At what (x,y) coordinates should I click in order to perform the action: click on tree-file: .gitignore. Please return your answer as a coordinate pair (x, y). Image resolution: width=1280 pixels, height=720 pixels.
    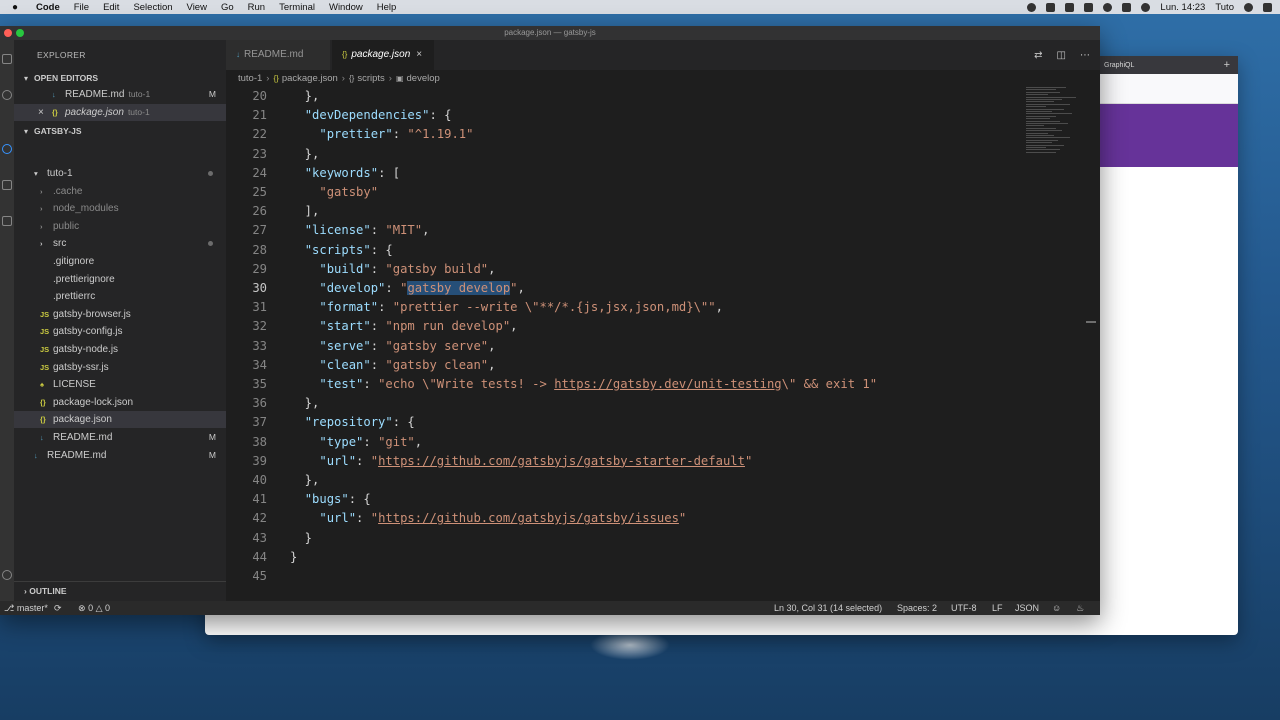
    Looking at the image, I should click on (120, 261).